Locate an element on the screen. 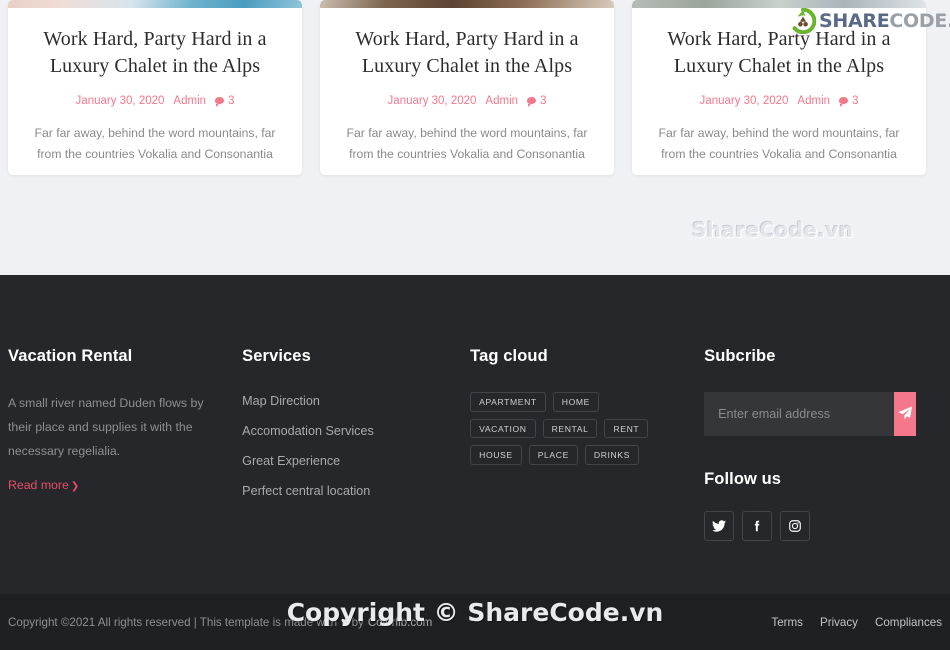  tag-rental: RENTAL is located at coordinates (570, 428).